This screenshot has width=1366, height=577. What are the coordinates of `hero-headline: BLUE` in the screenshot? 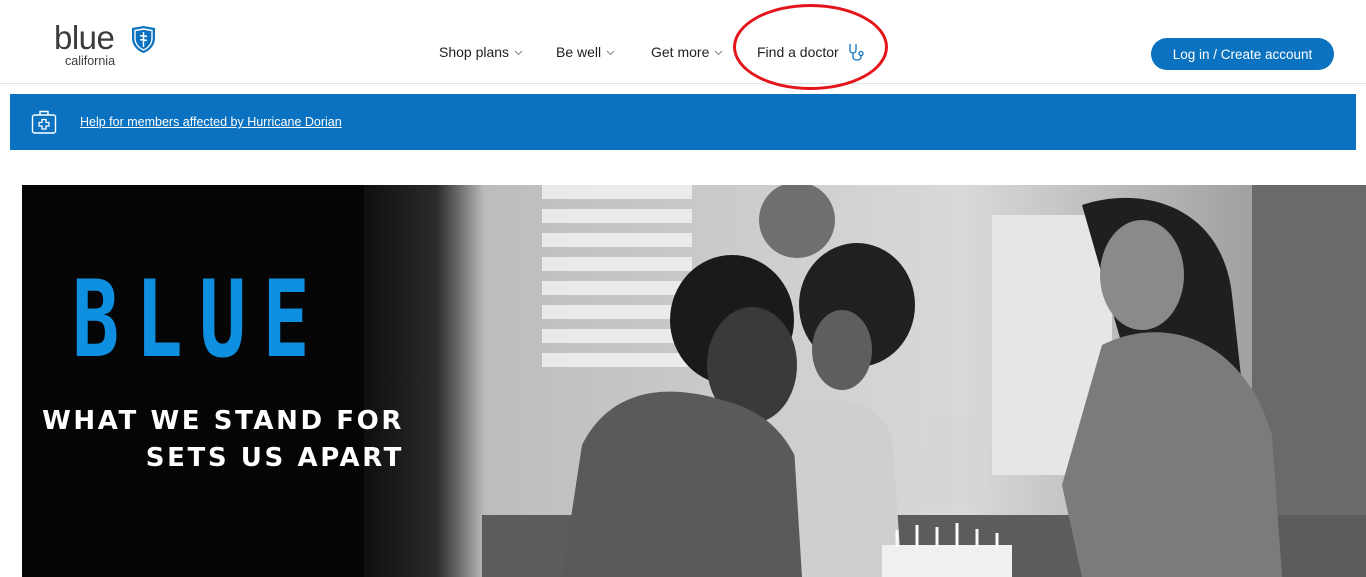 It's located at (199, 319).